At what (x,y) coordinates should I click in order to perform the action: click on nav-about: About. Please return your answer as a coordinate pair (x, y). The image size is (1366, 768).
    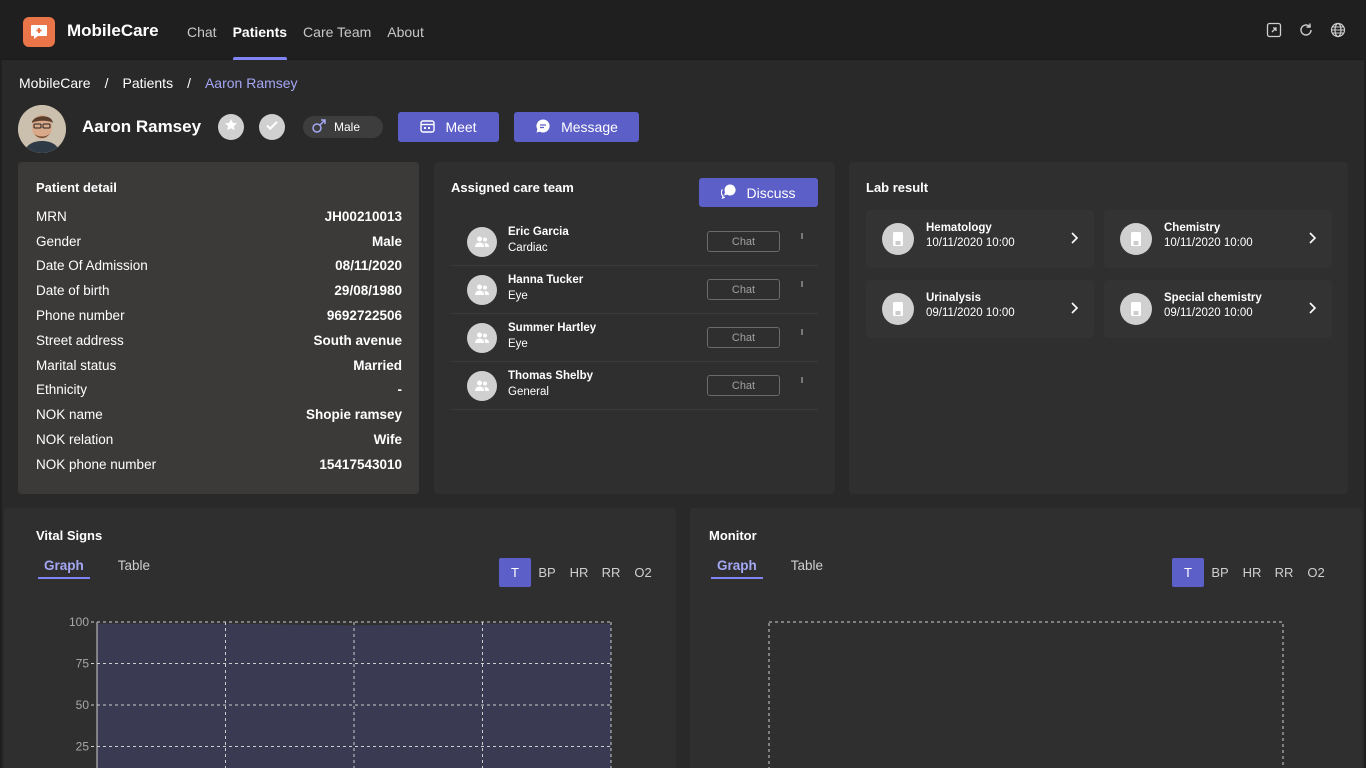
    Looking at the image, I should click on (405, 32).